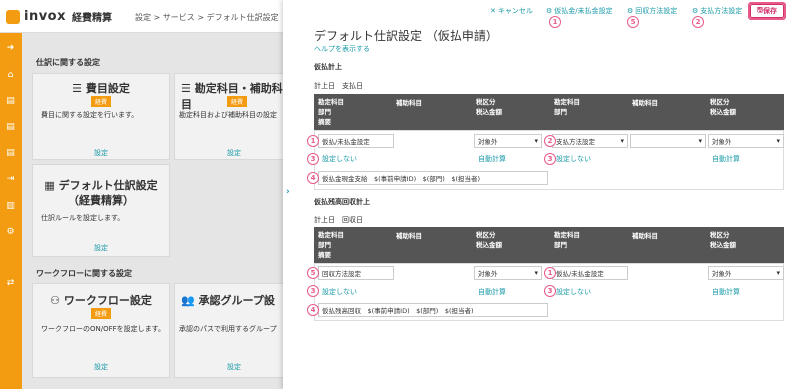  What do you see at coordinates (10, 205) in the screenshot?
I see `chart-icon: ▥` at bounding box center [10, 205].